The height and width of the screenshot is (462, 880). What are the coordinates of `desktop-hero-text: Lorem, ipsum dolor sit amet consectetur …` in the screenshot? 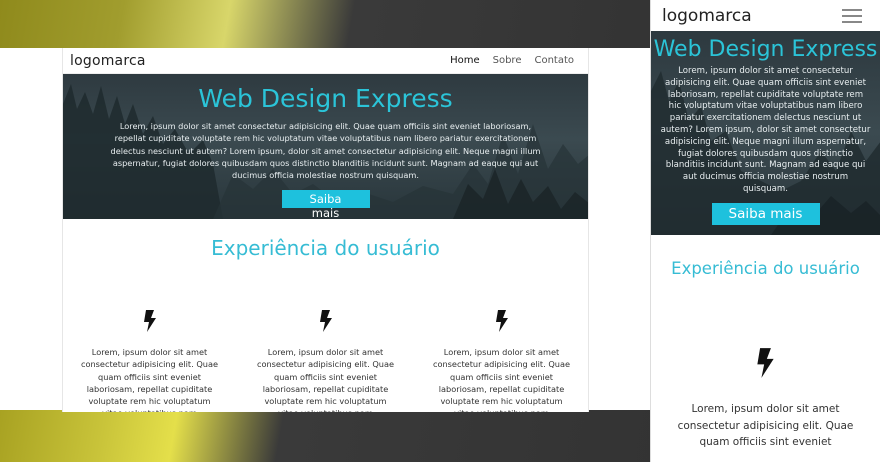 It's located at (325, 151).